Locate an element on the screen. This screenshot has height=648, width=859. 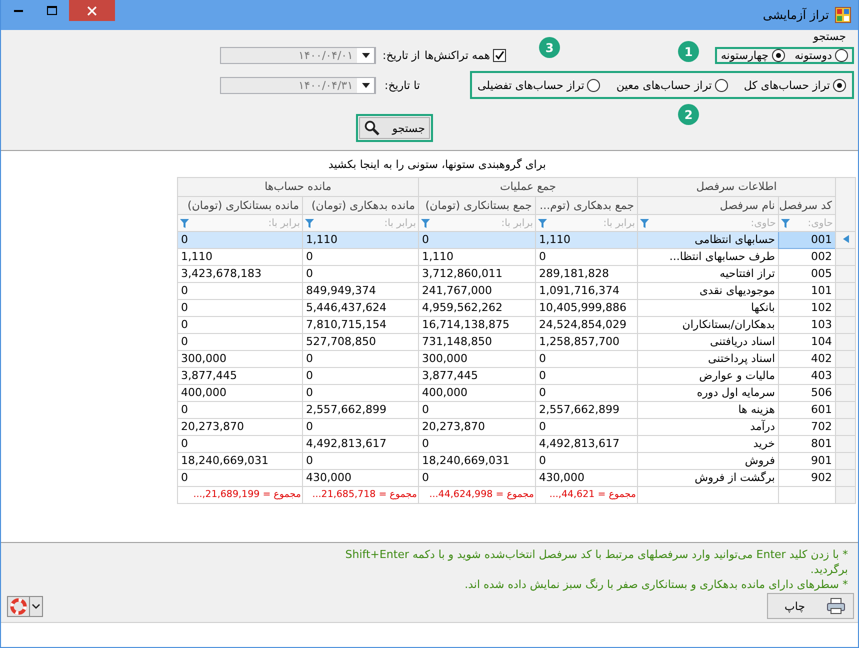
group-title: جستجو is located at coordinates (829, 36).